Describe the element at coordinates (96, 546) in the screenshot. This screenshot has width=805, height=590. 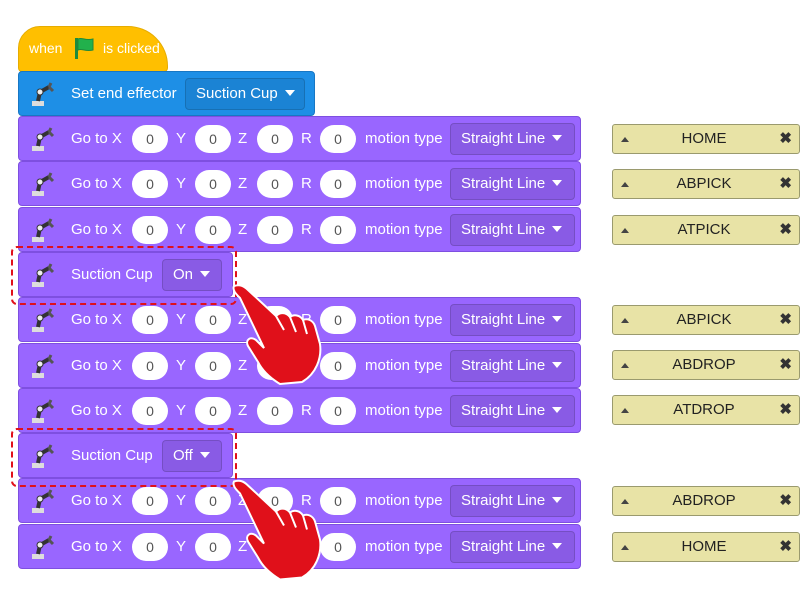
I see `goto-x-label: Go to X` at that location.